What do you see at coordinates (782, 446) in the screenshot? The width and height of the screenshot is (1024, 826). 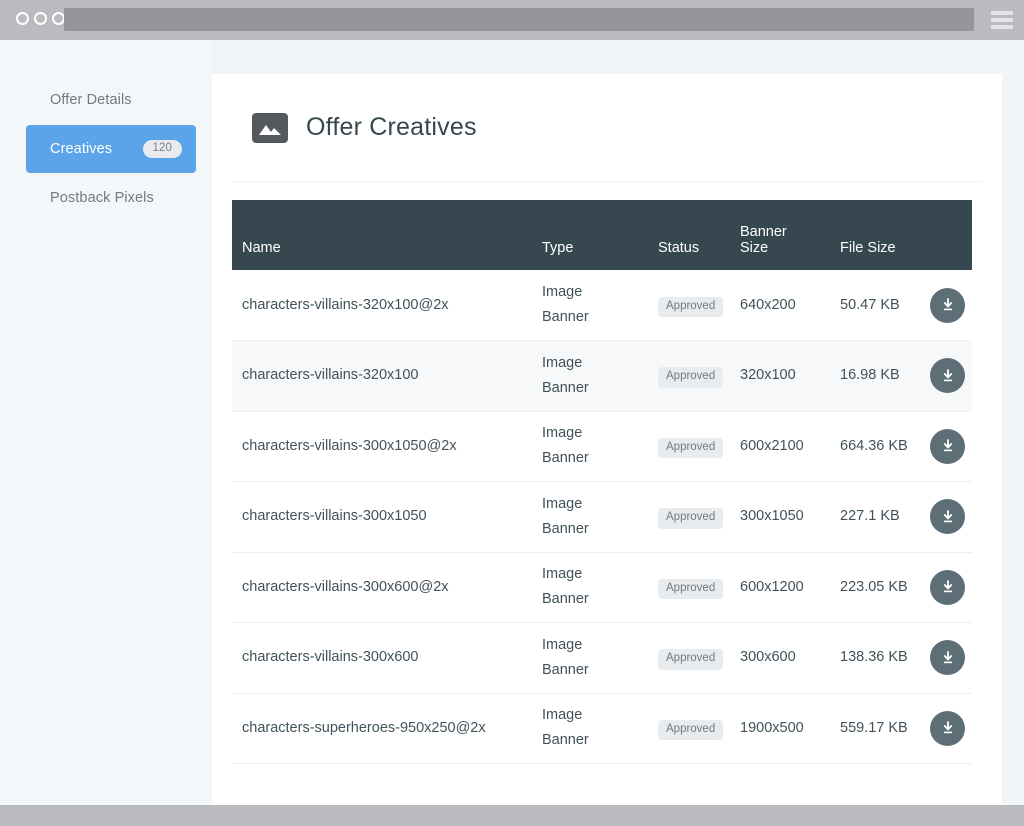 I see `cell-banner-size: 600x2100` at bounding box center [782, 446].